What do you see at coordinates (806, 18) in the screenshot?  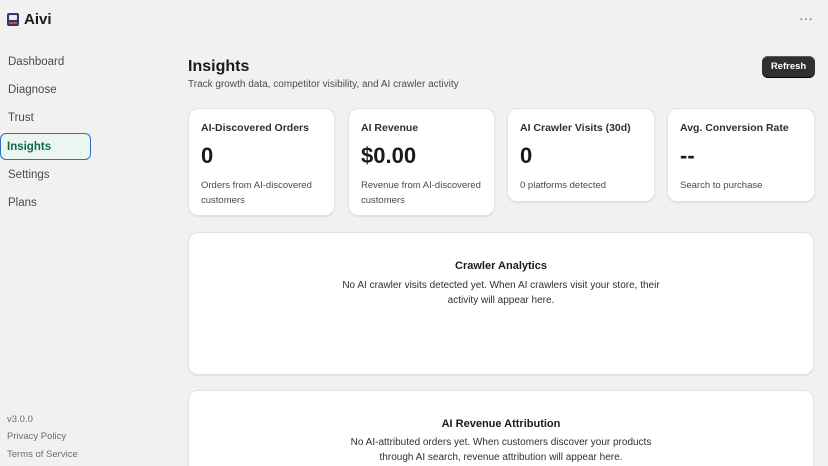 I see `more-horizontal-icon: ···` at bounding box center [806, 18].